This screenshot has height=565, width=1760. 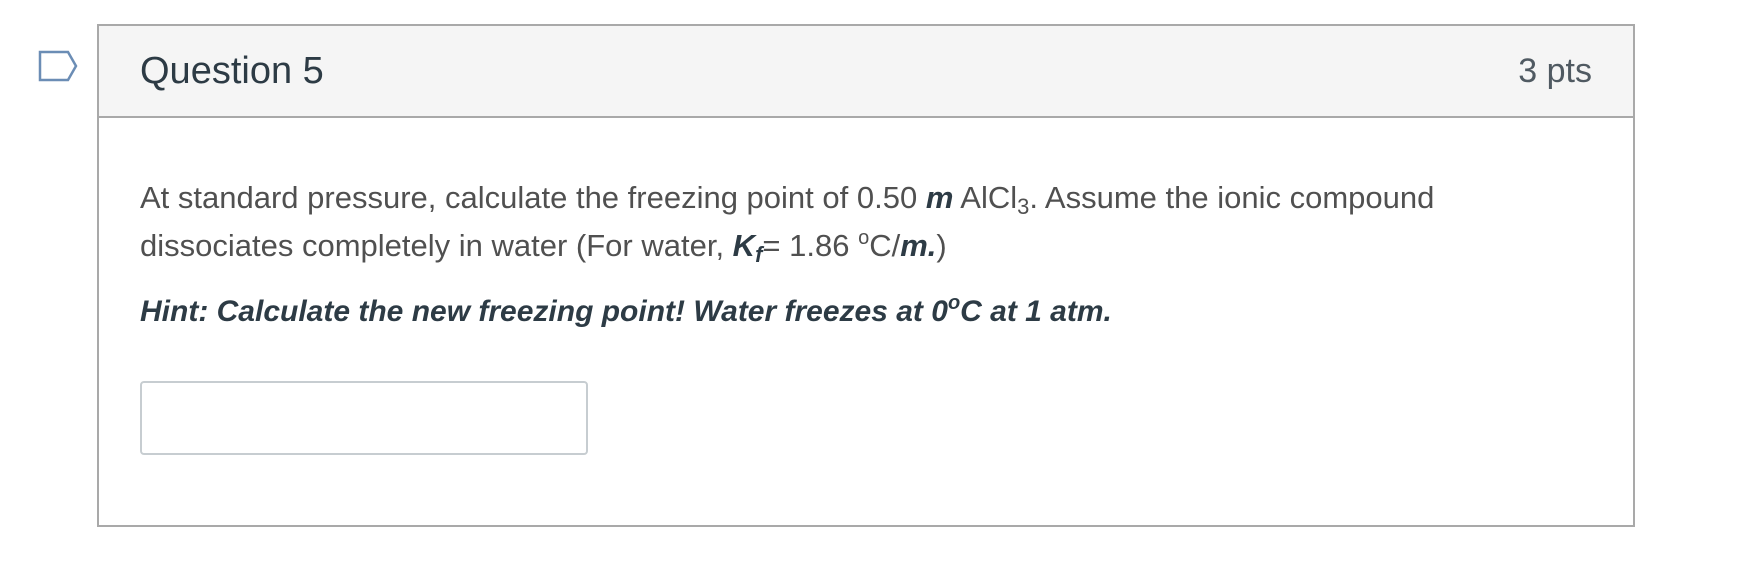 I want to click on question-title: Question 5, so click(x=232, y=70).